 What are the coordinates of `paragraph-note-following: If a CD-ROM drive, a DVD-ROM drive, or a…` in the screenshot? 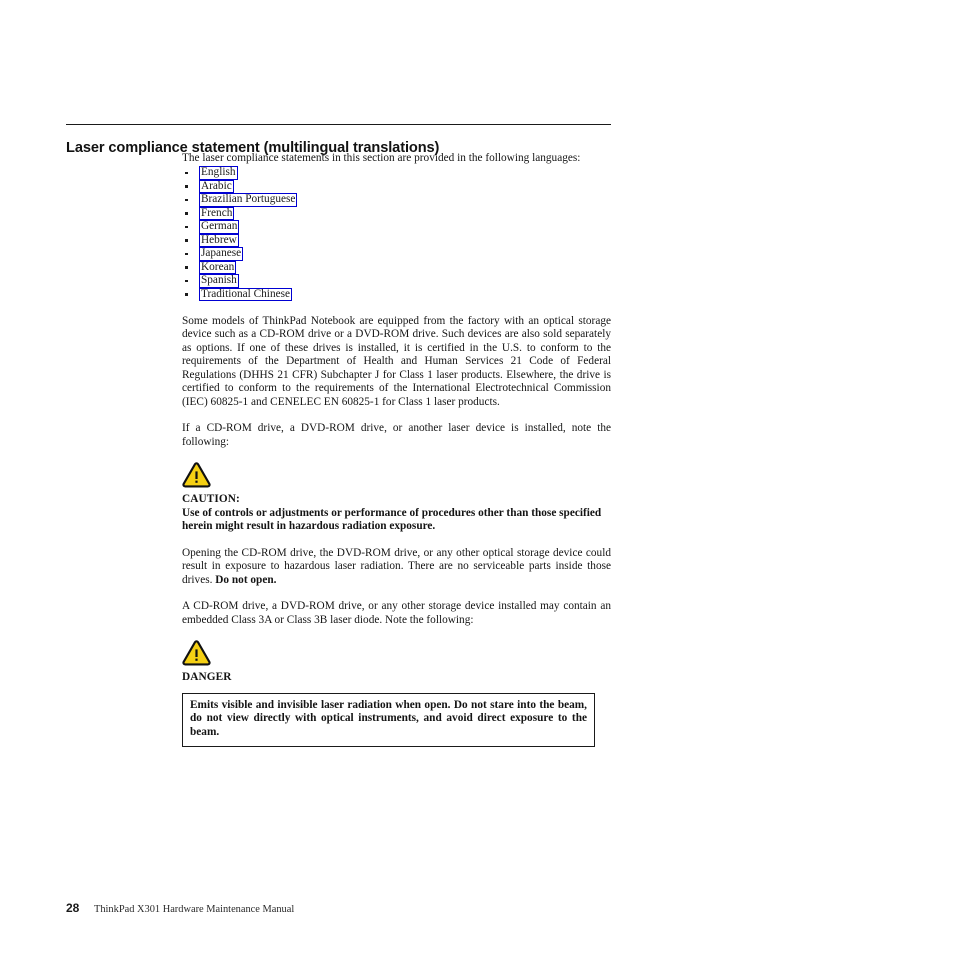 It's located at (396, 435).